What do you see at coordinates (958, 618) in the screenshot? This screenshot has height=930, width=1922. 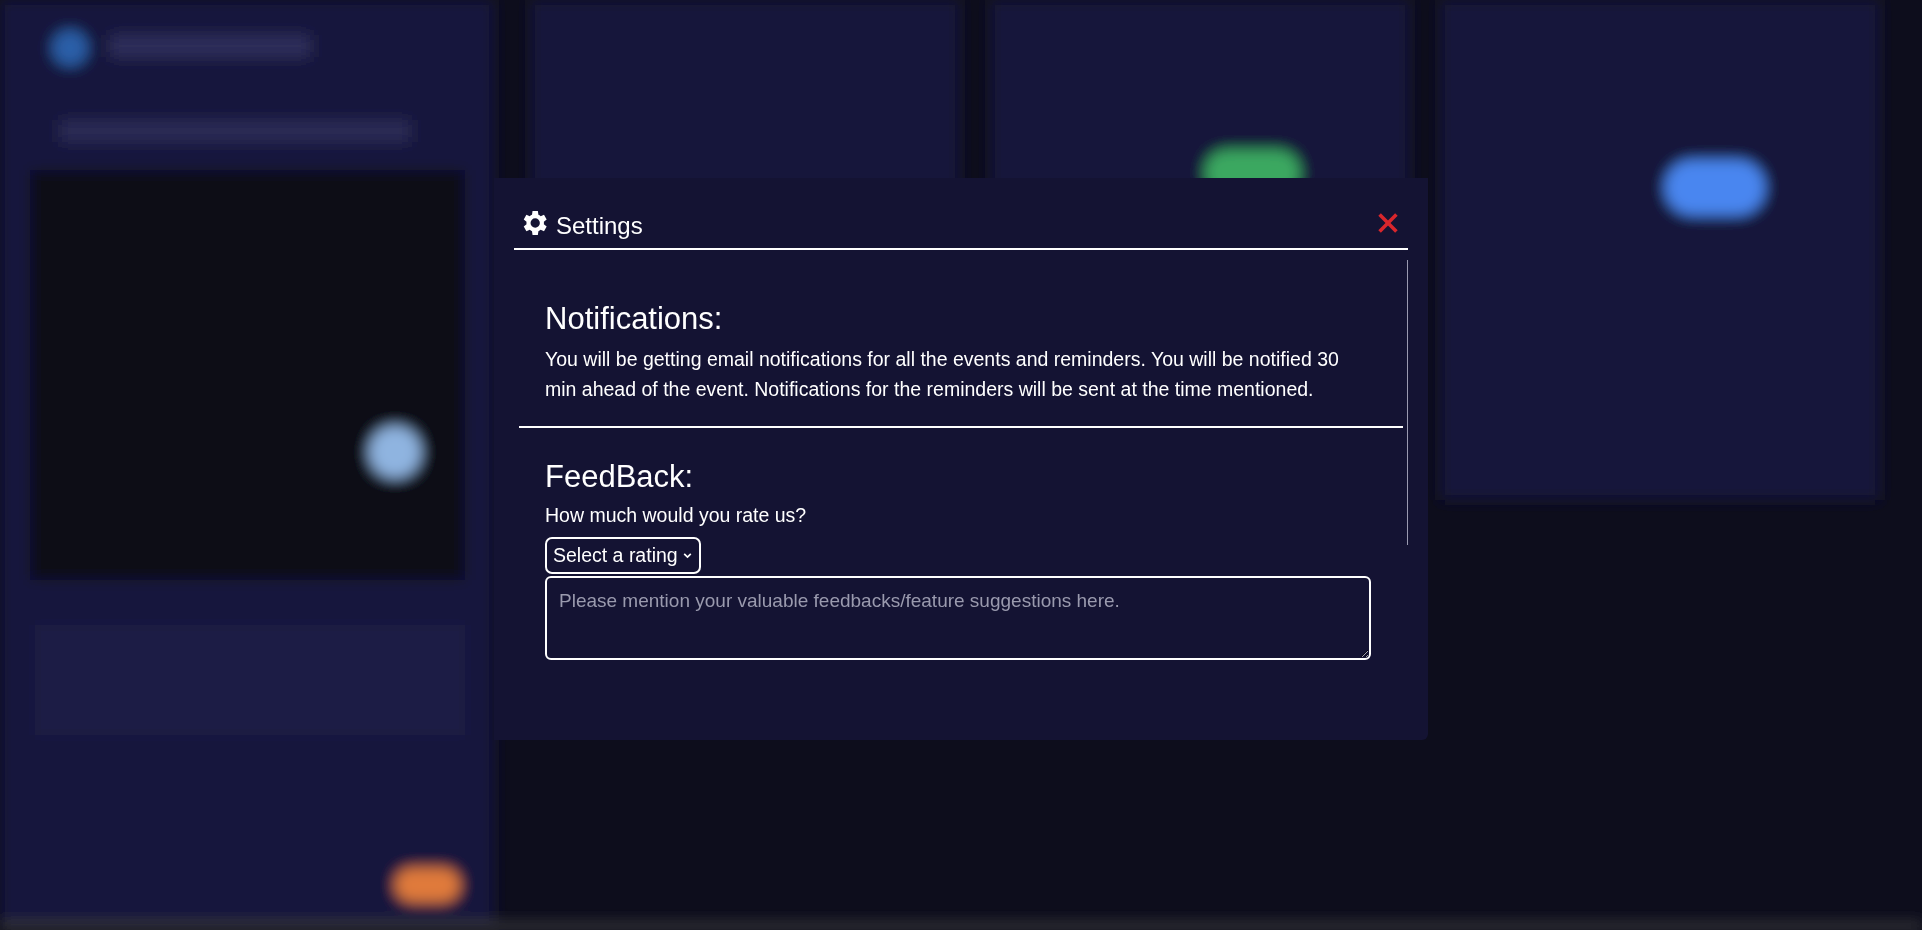 I see `feedback-field: Please mention your valuable feedbacks/feature suggestions here.` at bounding box center [958, 618].